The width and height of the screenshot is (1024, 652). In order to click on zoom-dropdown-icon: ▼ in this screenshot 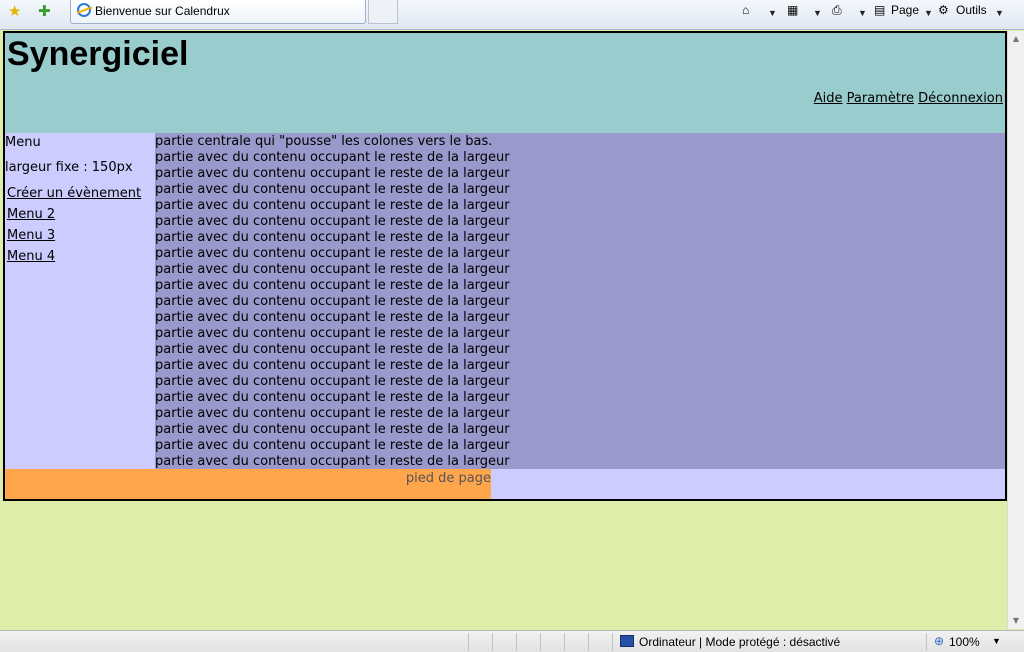, I will do `click(996, 641)`.